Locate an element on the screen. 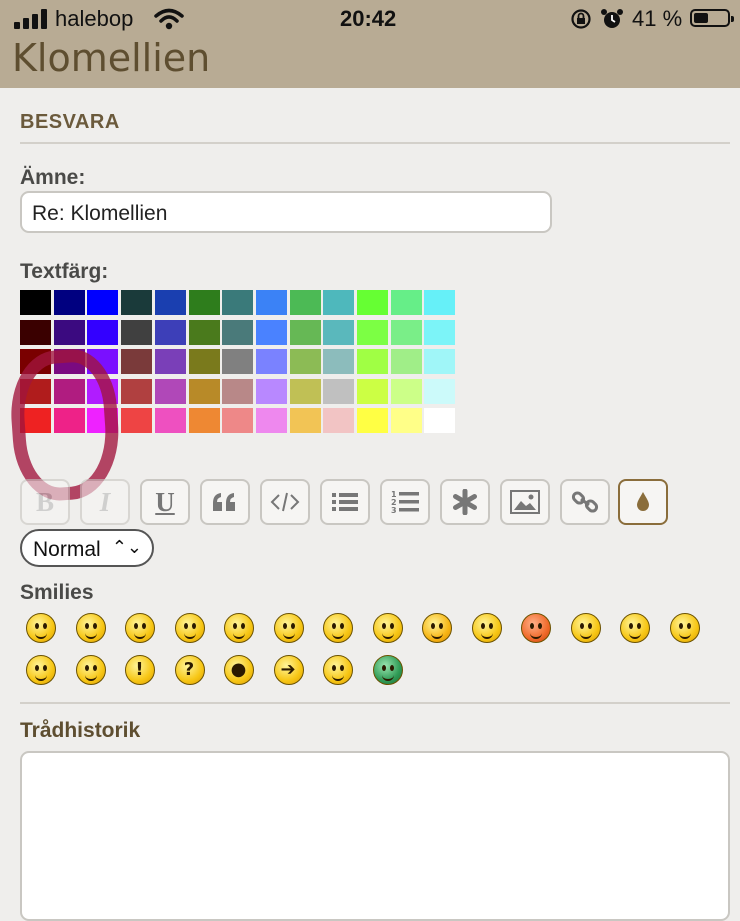 The width and height of the screenshot is (740, 921). smiley-exclamation-icon: ! is located at coordinates (140, 670).